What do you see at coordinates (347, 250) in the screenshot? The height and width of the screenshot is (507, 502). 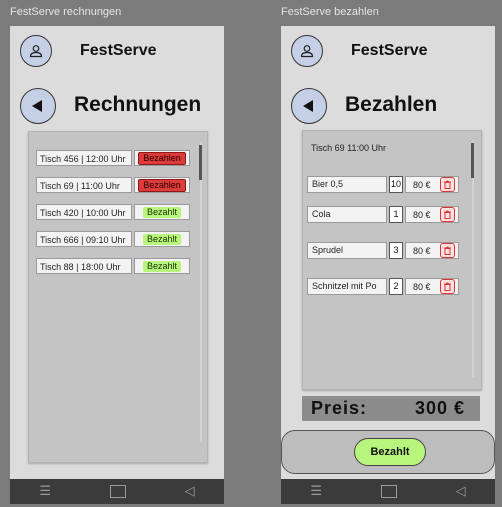 I see `item-name: Sprudel` at bounding box center [347, 250].